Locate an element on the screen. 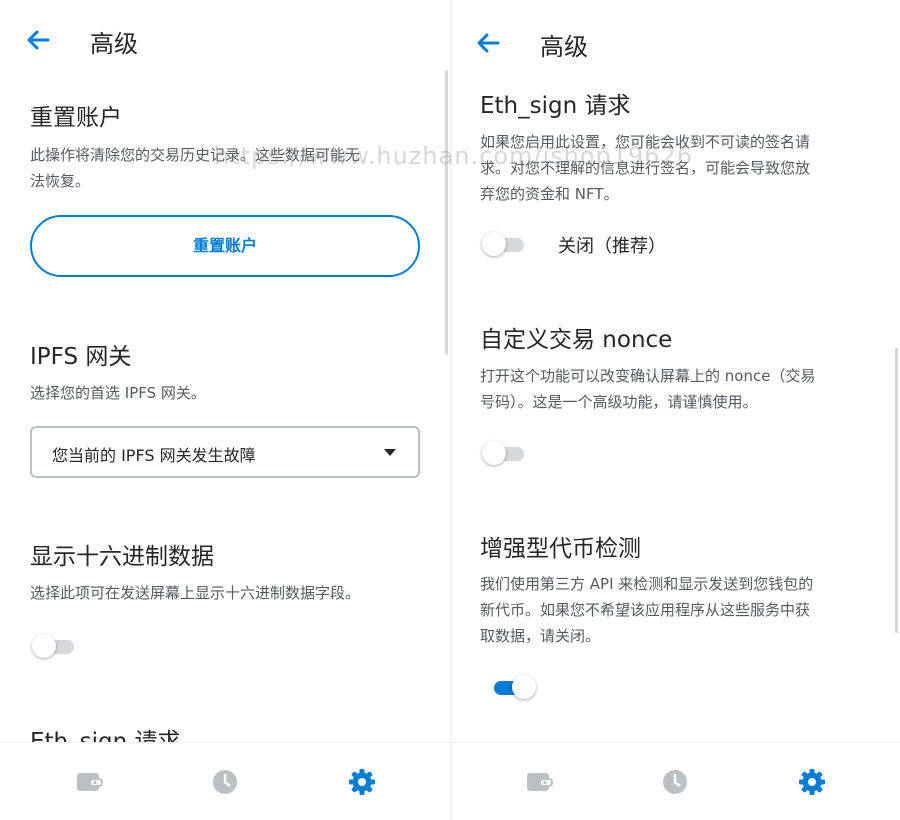 Image resolution: width=900 pixels, height=820 pixels. caret-down-icon is located at coordinates (390, 452).